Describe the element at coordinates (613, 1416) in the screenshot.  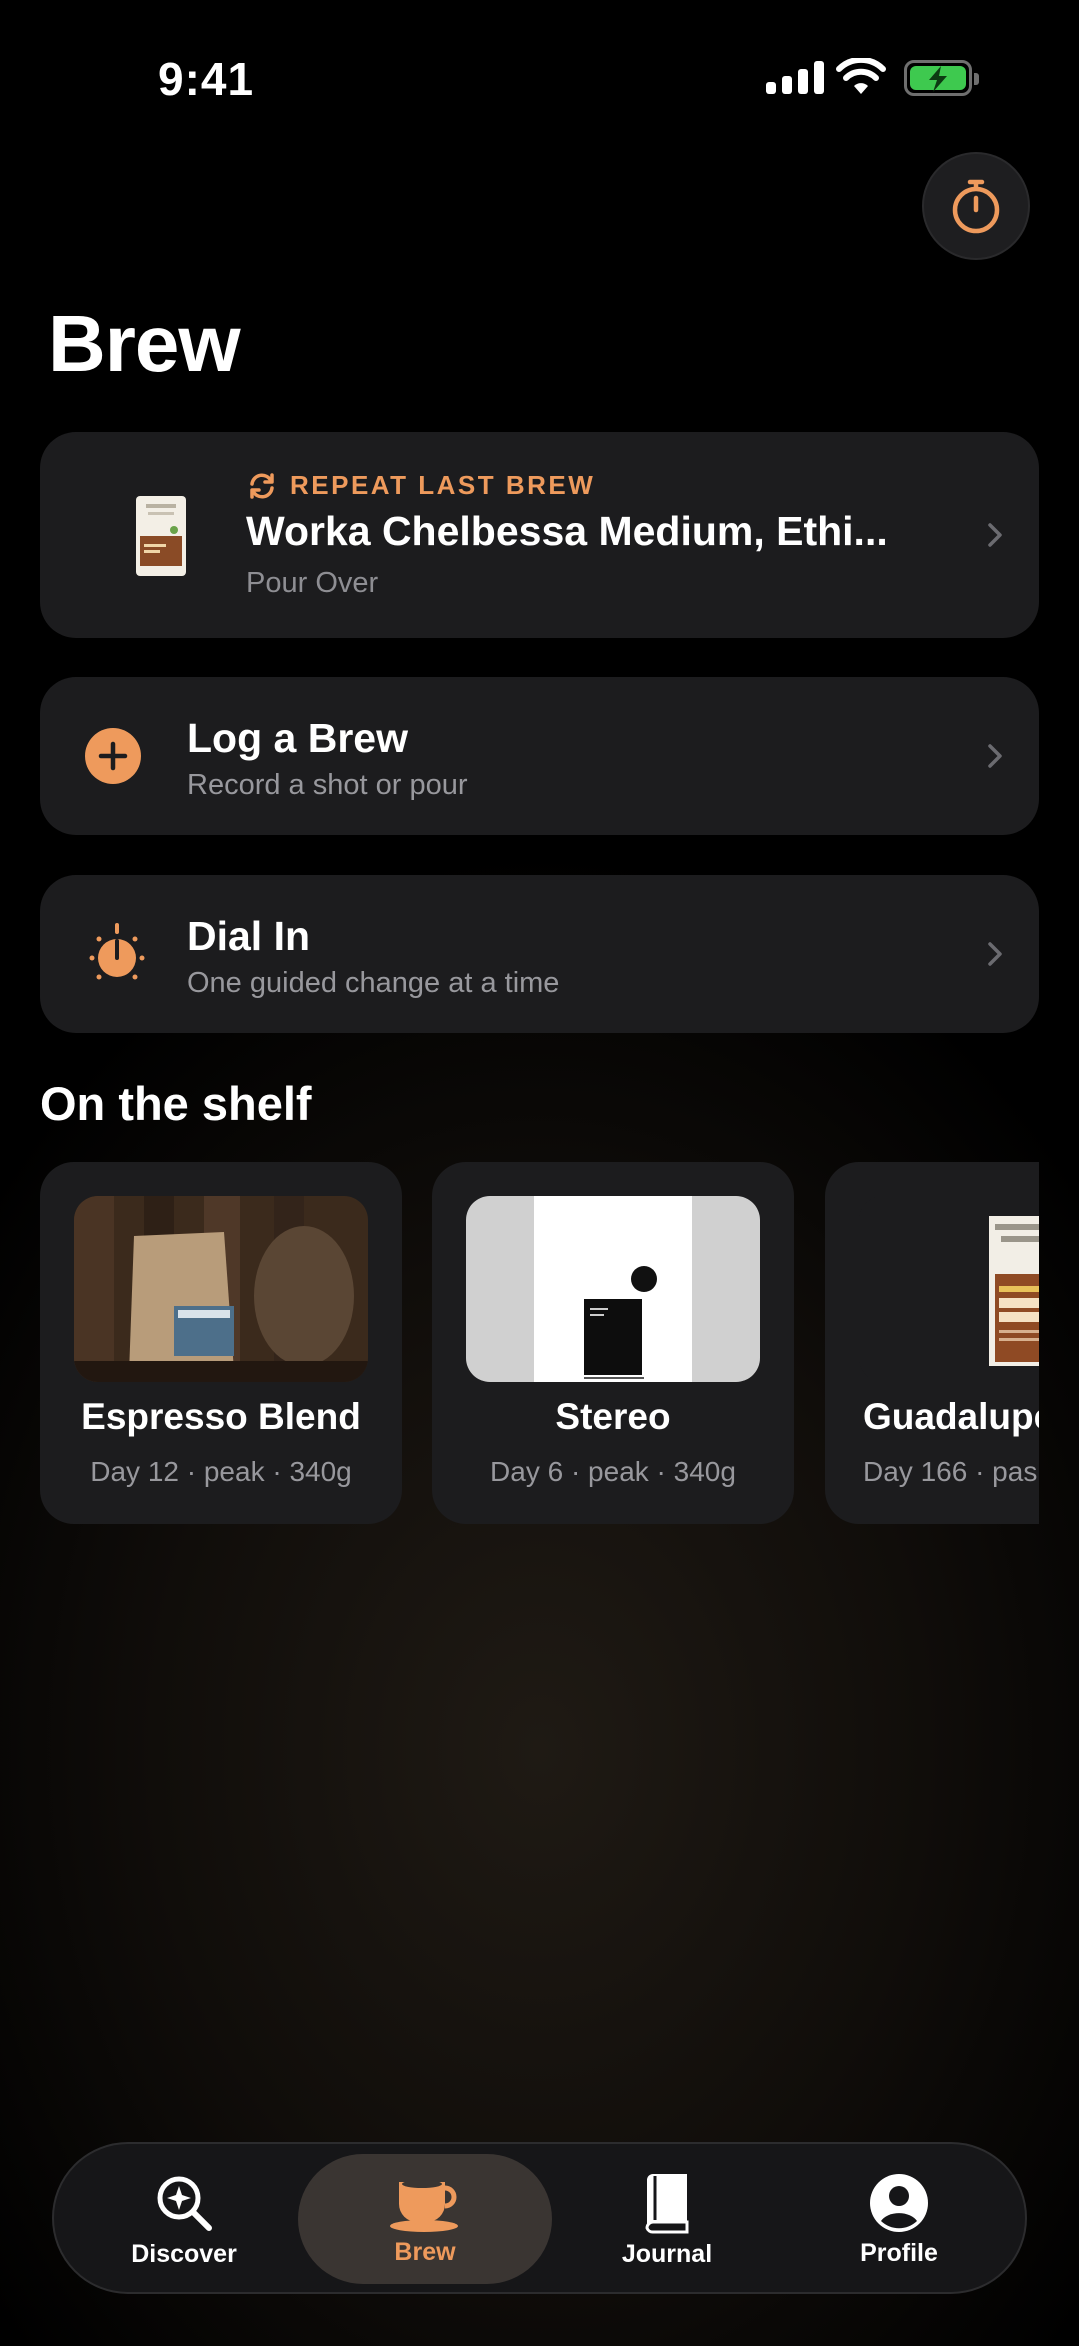
I see `bean-name: Stereo` at that location.